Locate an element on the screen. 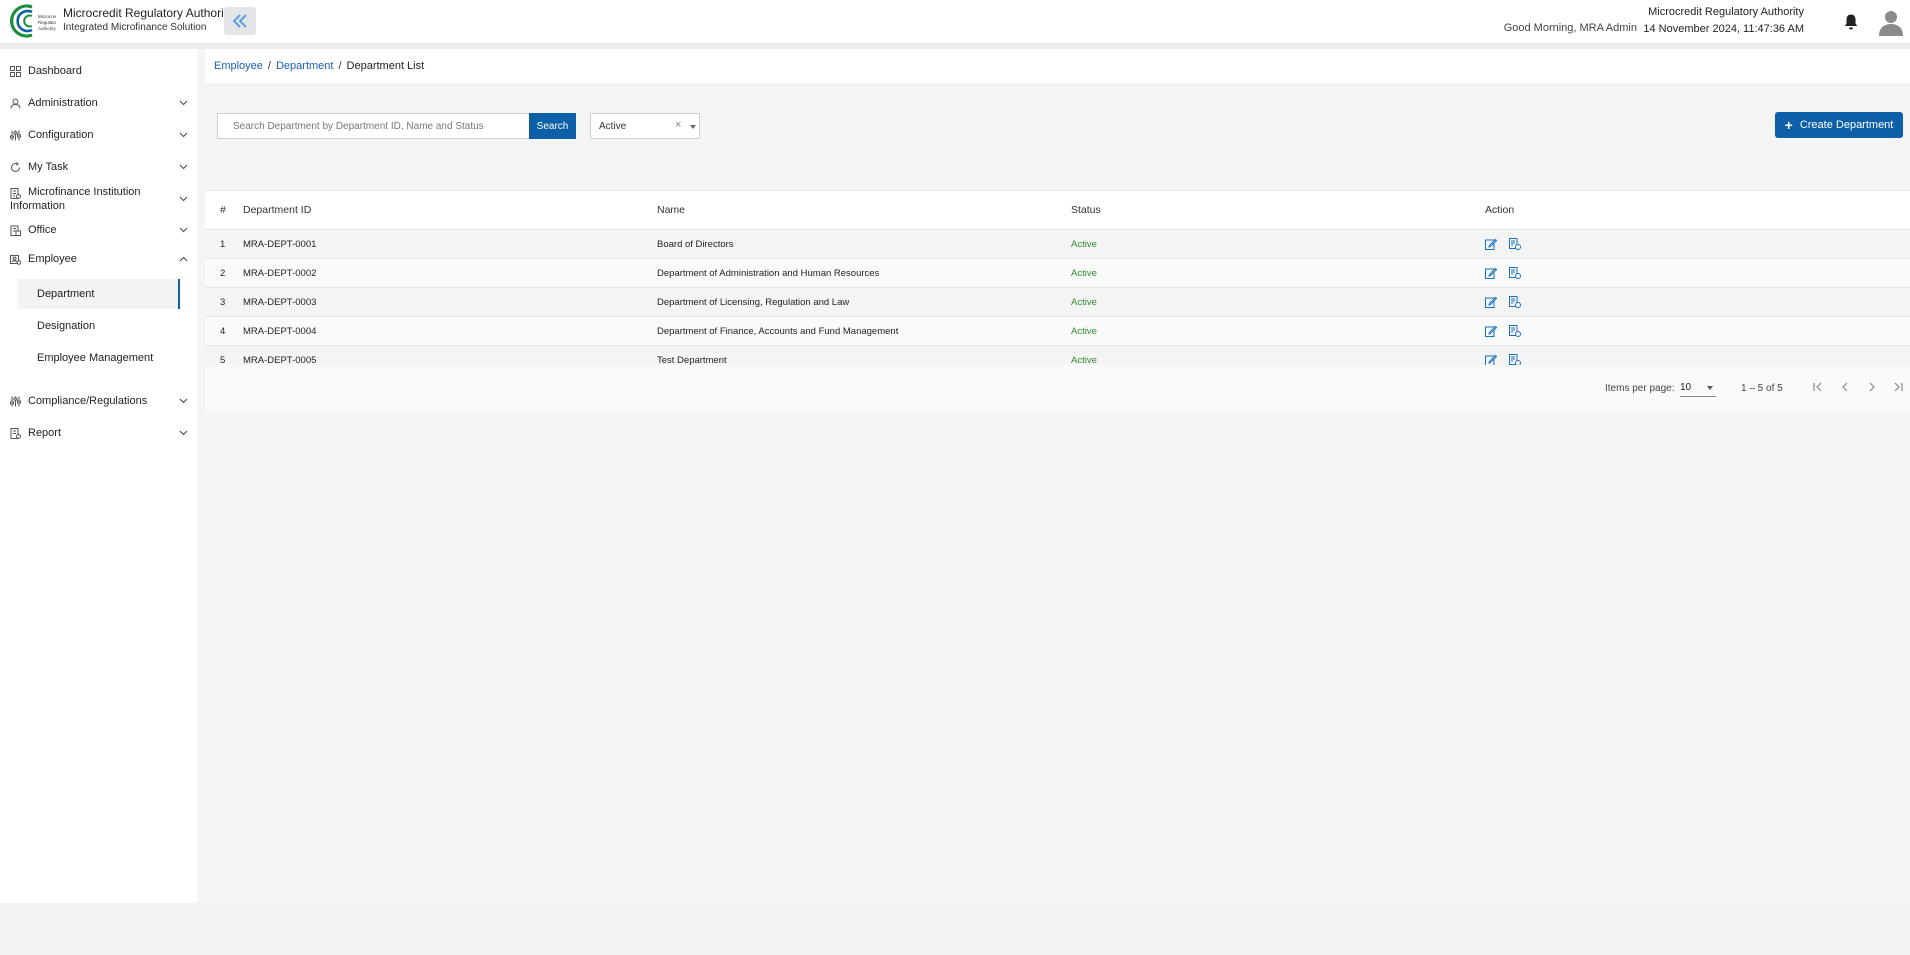 The height and width of the screenshot is (955, 1910). sidebar-item-dashboard: Dashboard is located at coordinates (98, 71).